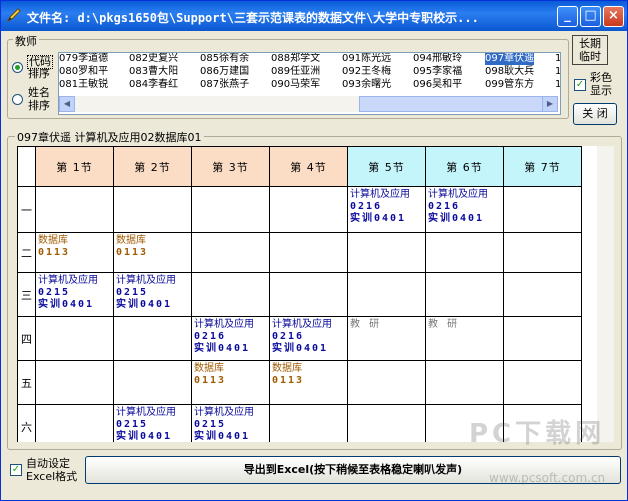 The image size is (628, 501). I want to click on teacher-list-item: 097章伏遥, so click(510, 59).